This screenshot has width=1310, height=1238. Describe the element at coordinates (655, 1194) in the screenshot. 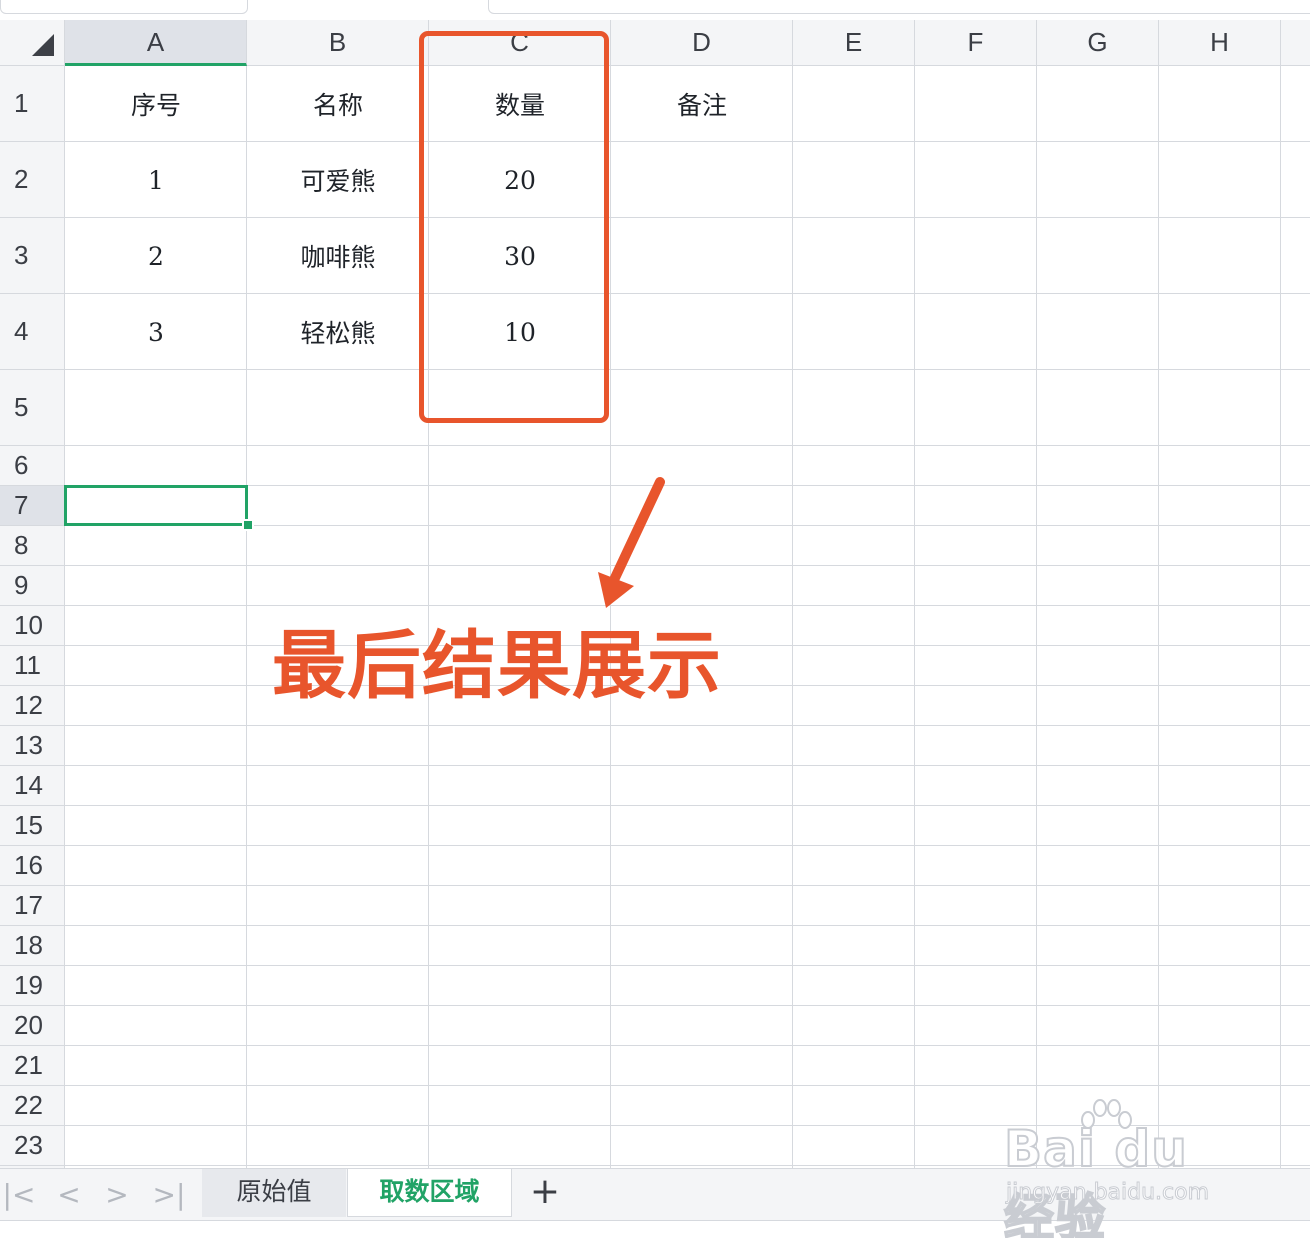

I see `sheet-tab-bar: |< < > >| 原始值 取数区域 +` at that location.